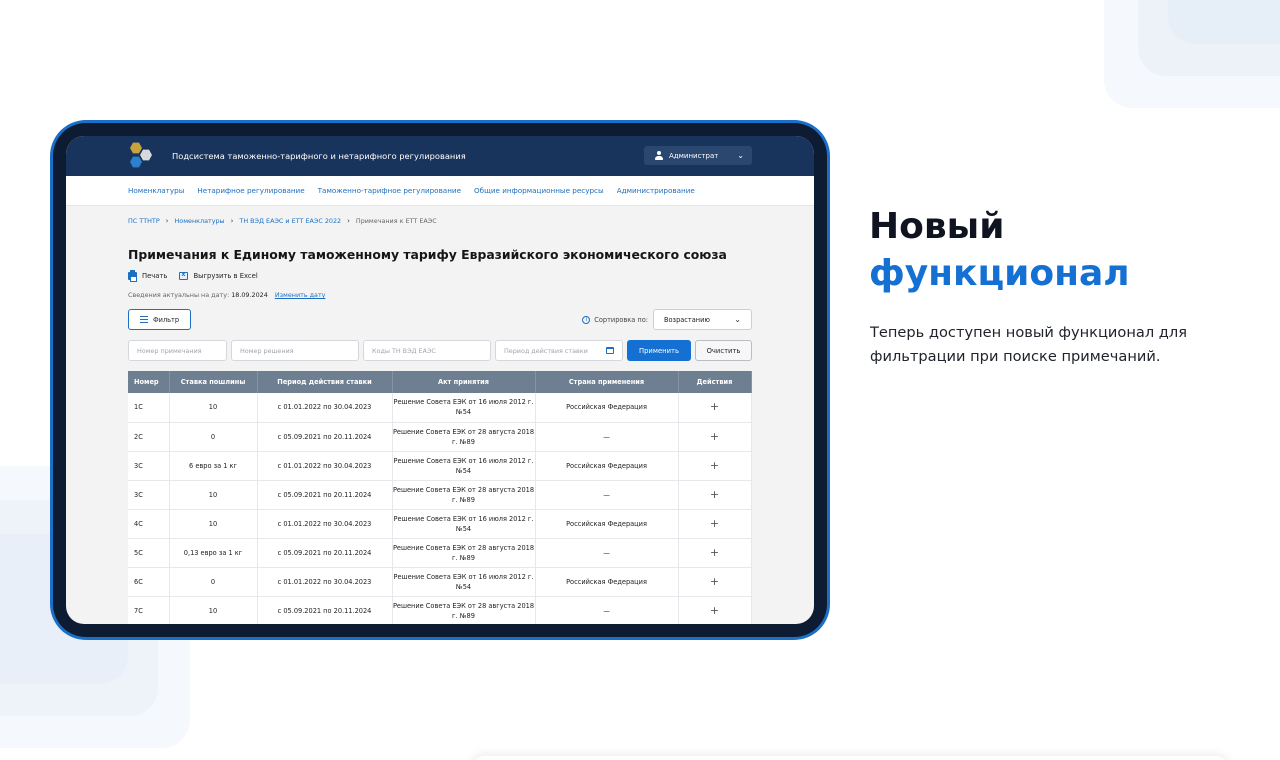 Image resolution: width=1280 pixels, height=760 pixels. What do you see at coordinates (656, 190) in the screenshot?
I see `nav-item-administration: Администрирование` at bounding box center [656, 190].